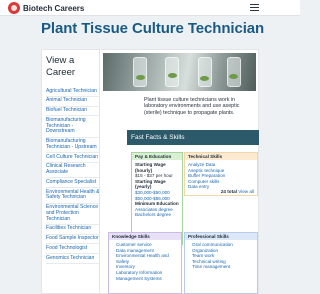 This screenshot has width=320, height=294. What do you see at coordinates (254, 7) in the screenshot?
I see `hamburger-menu-icon` at bounding box center [254, 7].